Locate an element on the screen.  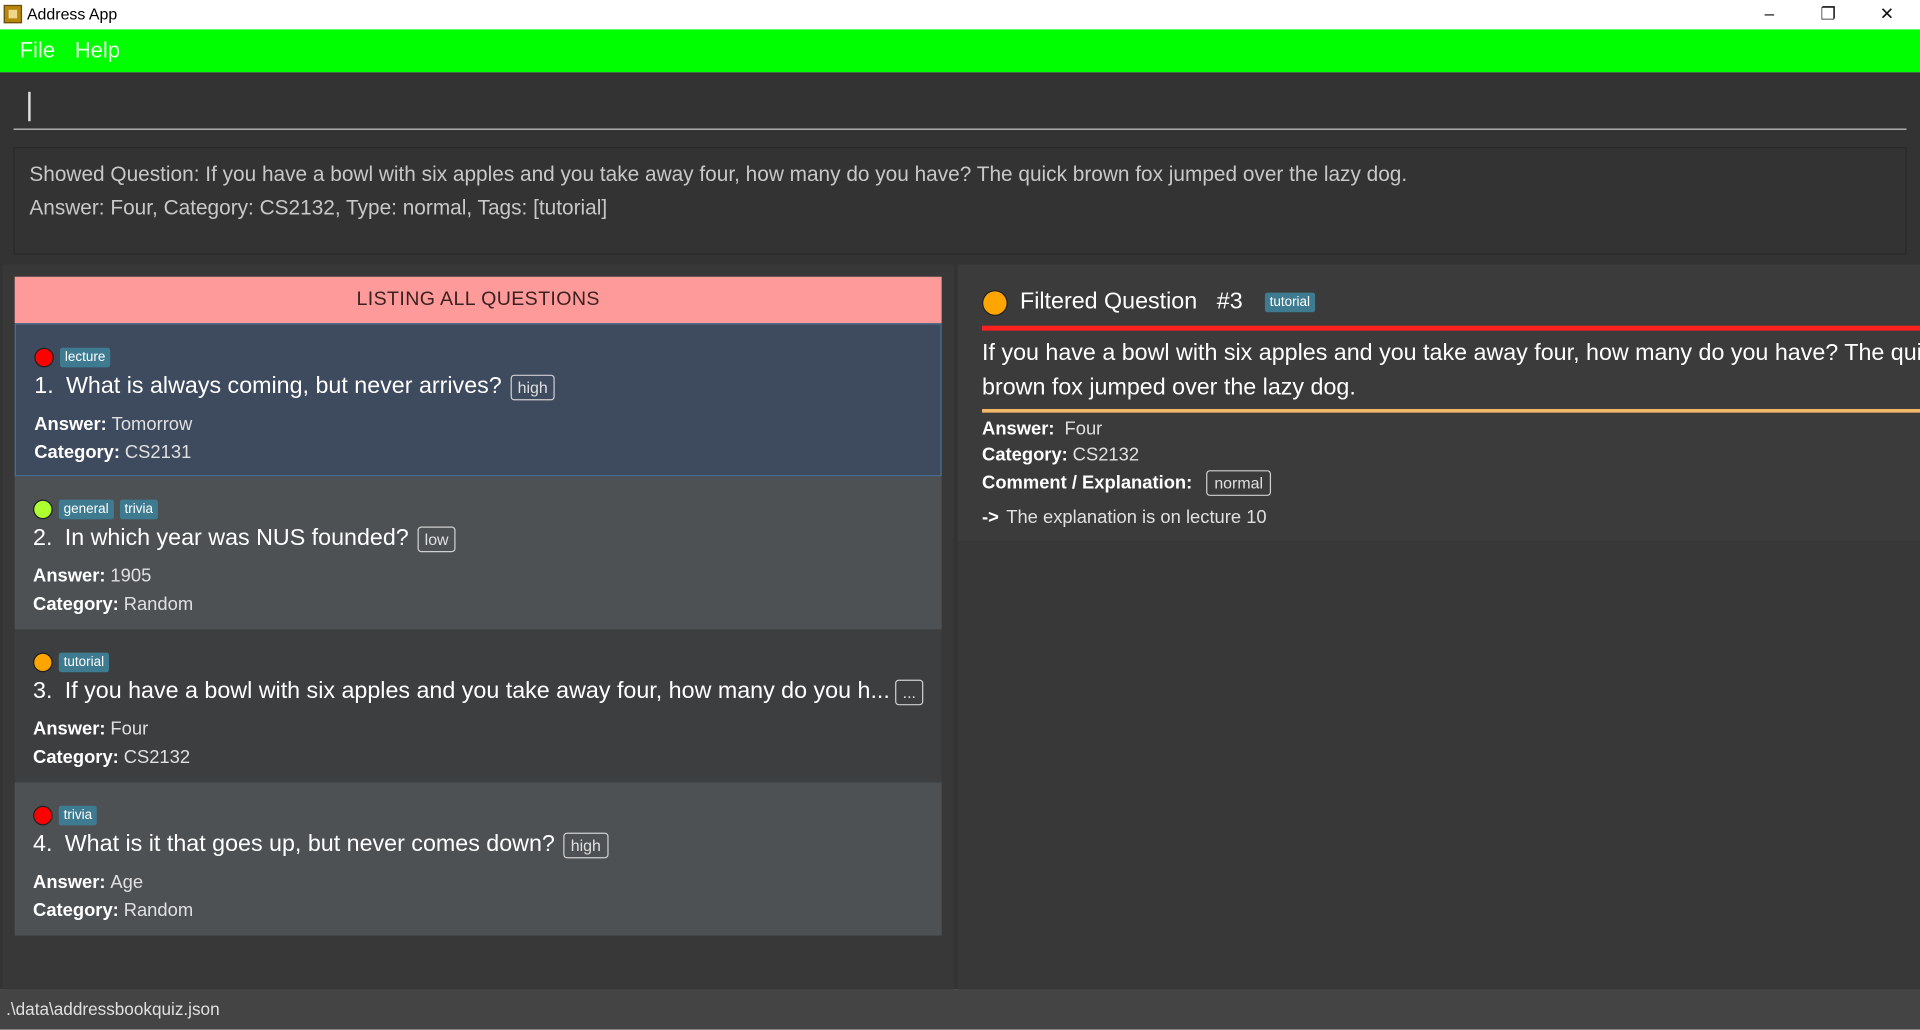
list-header: LISTING ALL QUESTIONS is located at coordinates (478, 300).